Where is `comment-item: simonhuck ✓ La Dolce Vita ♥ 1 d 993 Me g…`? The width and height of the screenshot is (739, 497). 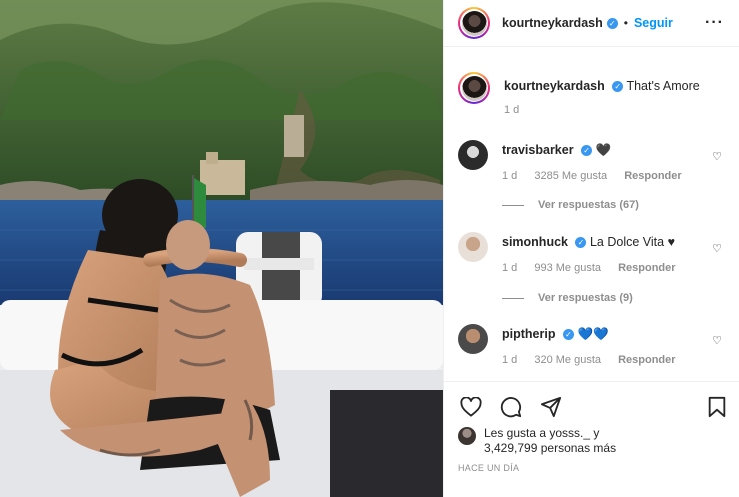 comment-item: simonhuck ✓ La Dolce Vita ♥ 1 d 993 Me g… is located at coordinates (592, 253).